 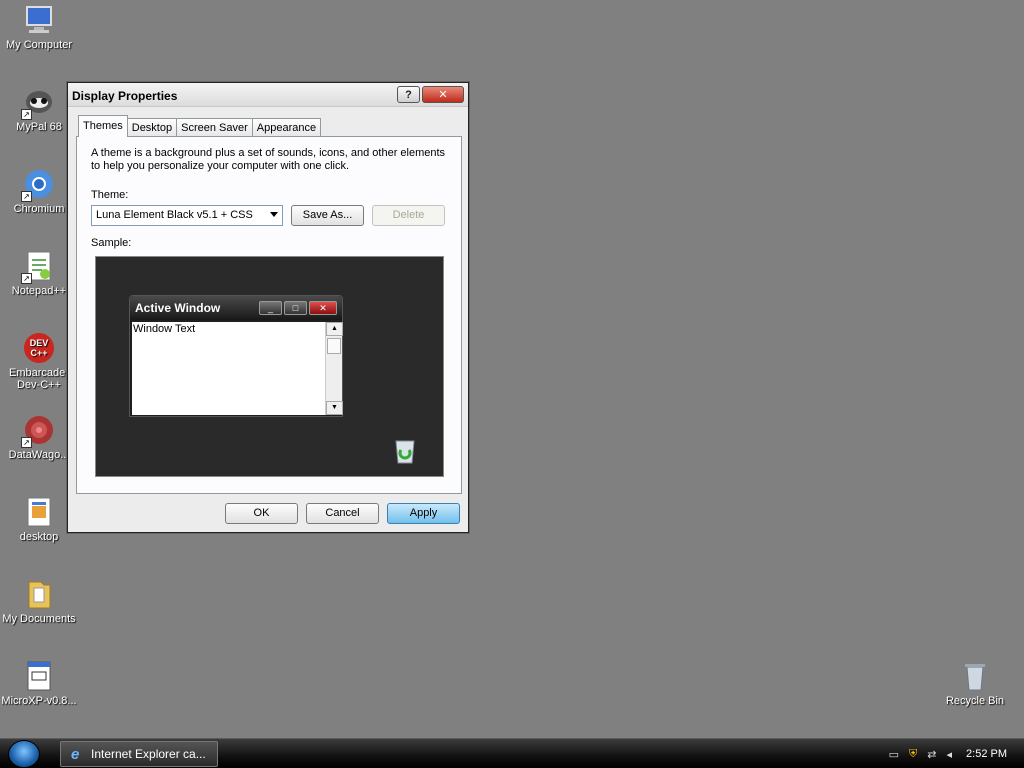 What do you see at coordinates (24, 754) in the screenshot?
I see `start-button` at bounding box center [24, 754].